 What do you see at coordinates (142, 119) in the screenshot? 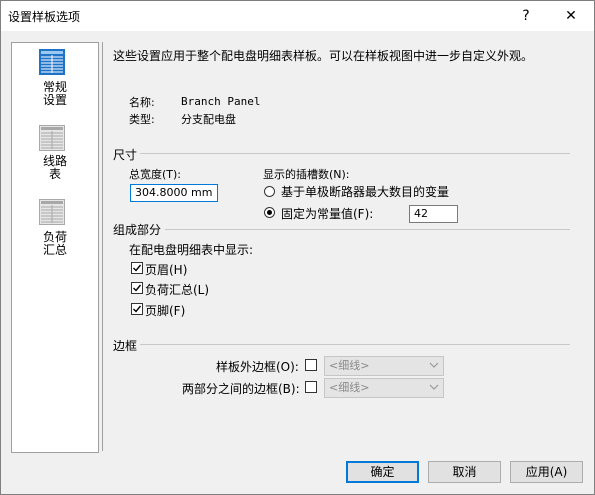
I see `type-label: 类型:` at bounding box center [142, 119].